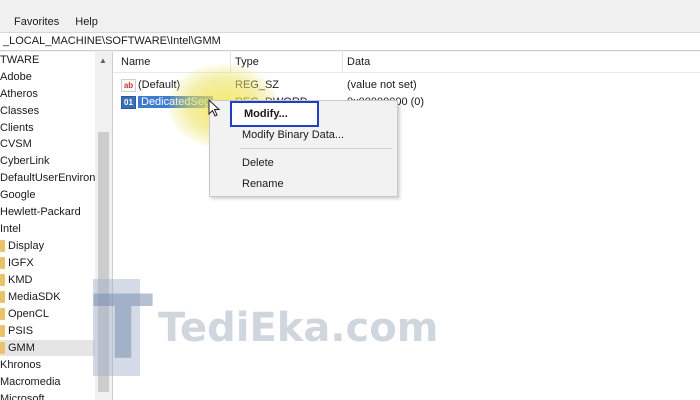 The width and height of the screenshot is (700, 400). Describe the element at coordinates (257, 85) in the screenshot. I see `value-type: REG_SZ` at that location.